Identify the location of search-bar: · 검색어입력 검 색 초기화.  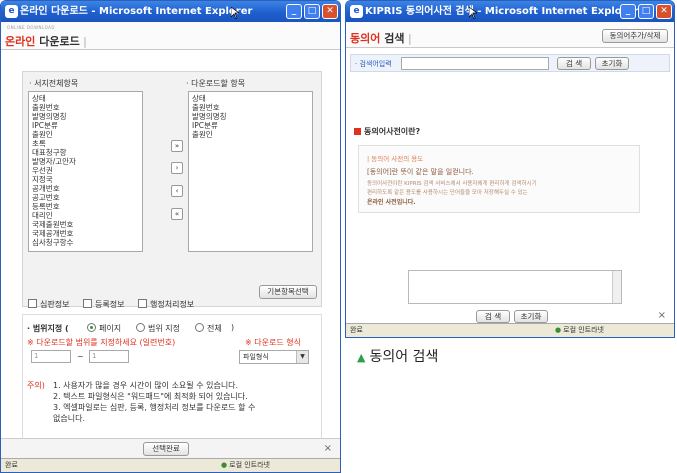
(510, 63).